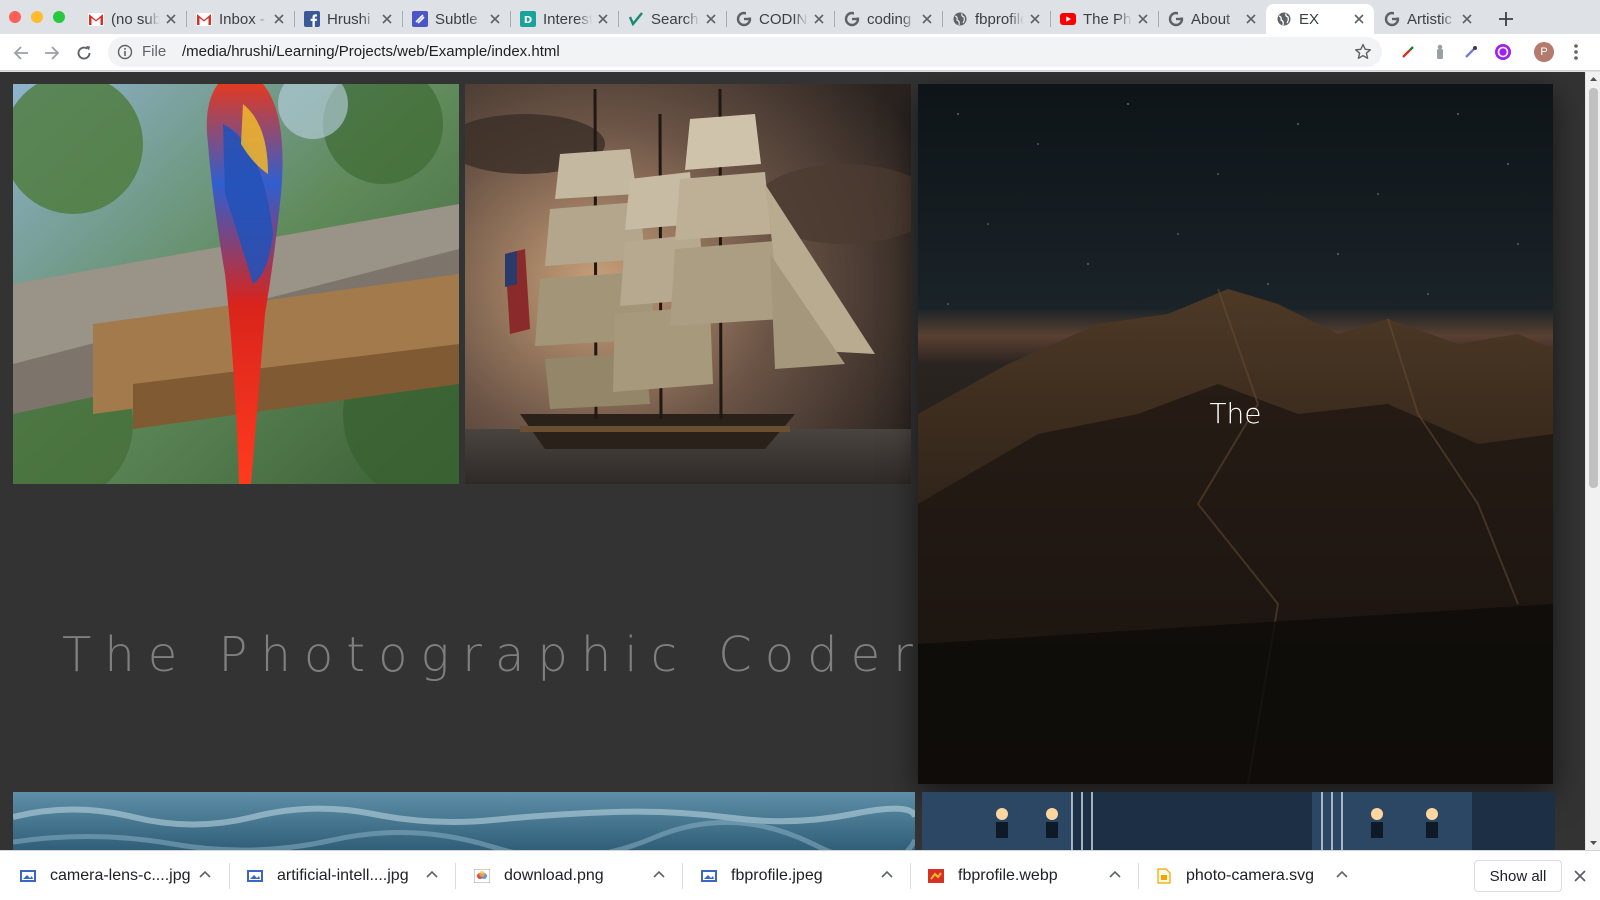 The width and height of the screenshot is (1600, 900). Describe the element at coordinates (59, 17) in the screenshot. I see `window-maximize-button` at that location.